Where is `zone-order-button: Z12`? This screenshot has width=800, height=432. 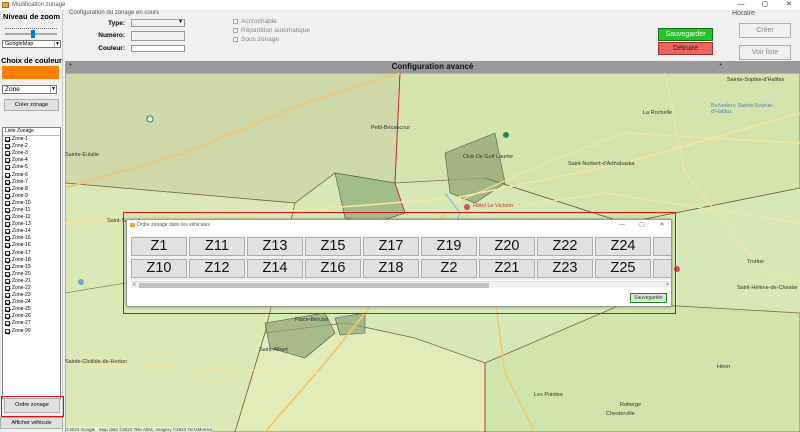 zone-order-button: Z12 is located at coordinates (217, 268).